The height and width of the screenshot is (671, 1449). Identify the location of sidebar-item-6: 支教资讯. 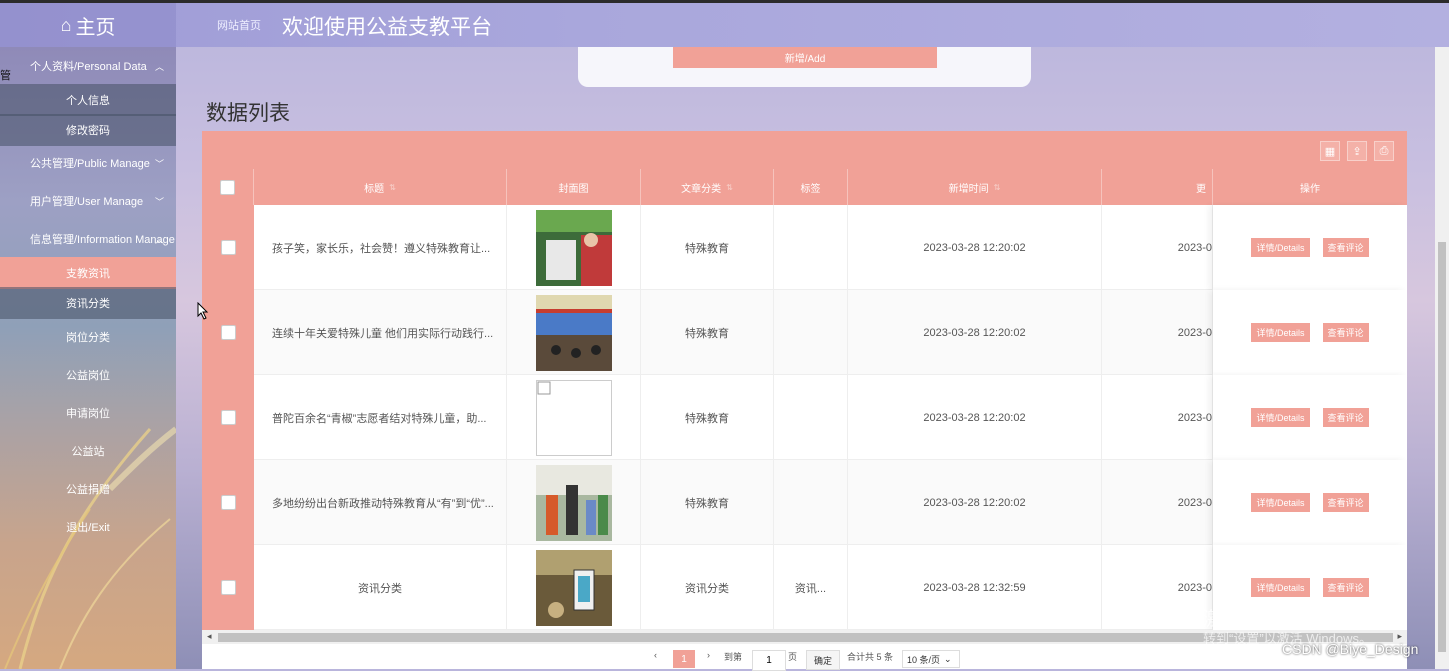
(88, 273).